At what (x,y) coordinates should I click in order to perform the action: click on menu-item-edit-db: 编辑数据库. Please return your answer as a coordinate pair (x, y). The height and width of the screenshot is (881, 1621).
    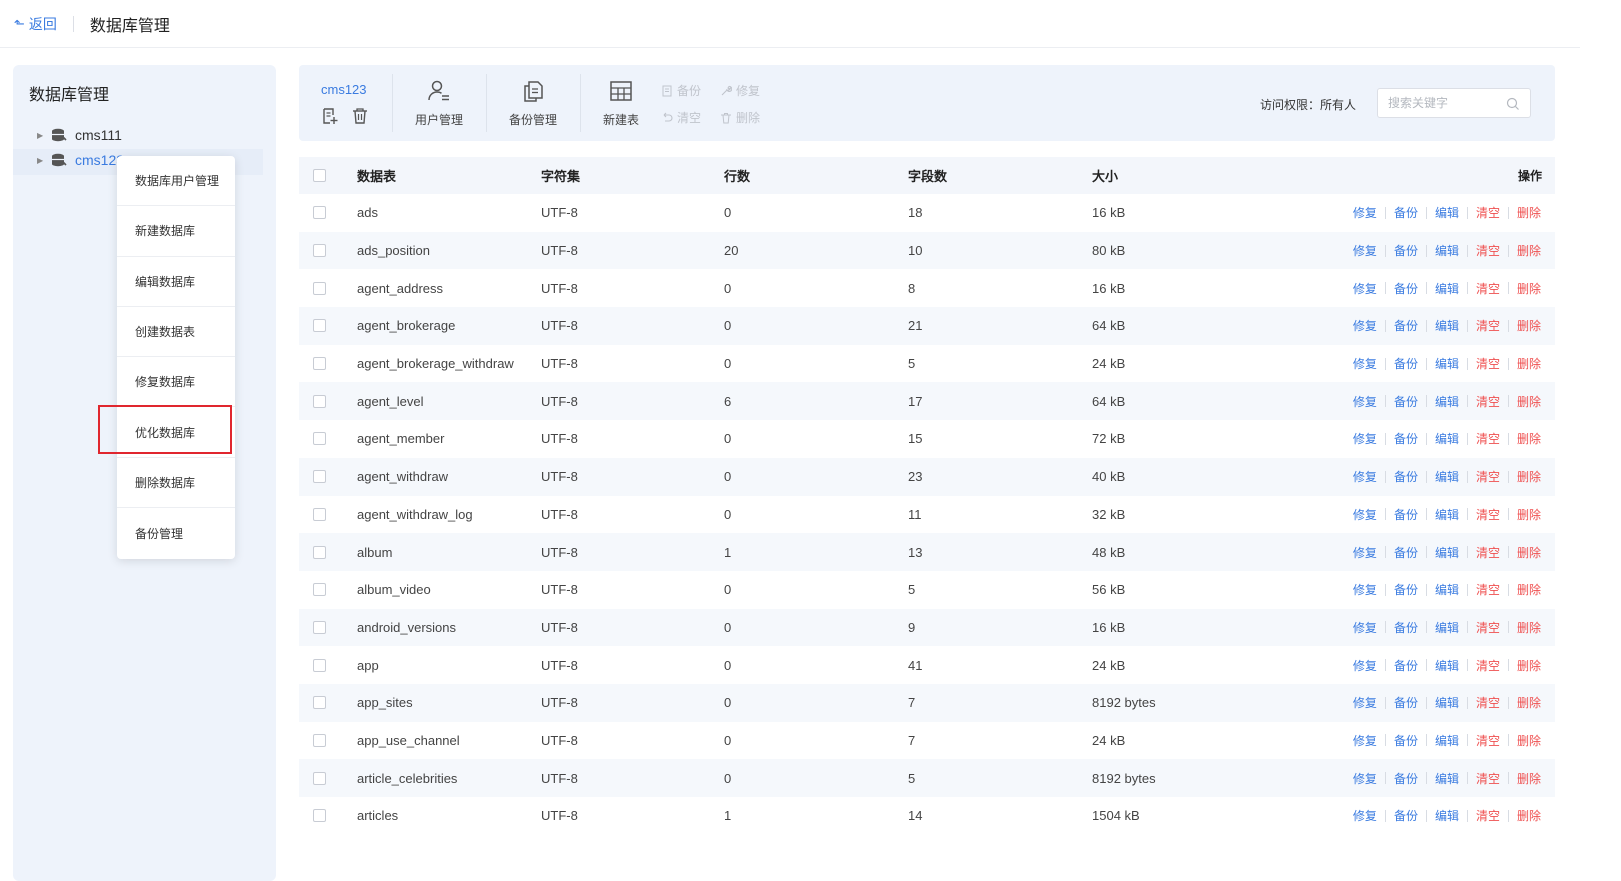
    Looking at the image, I should click on (176, 282).